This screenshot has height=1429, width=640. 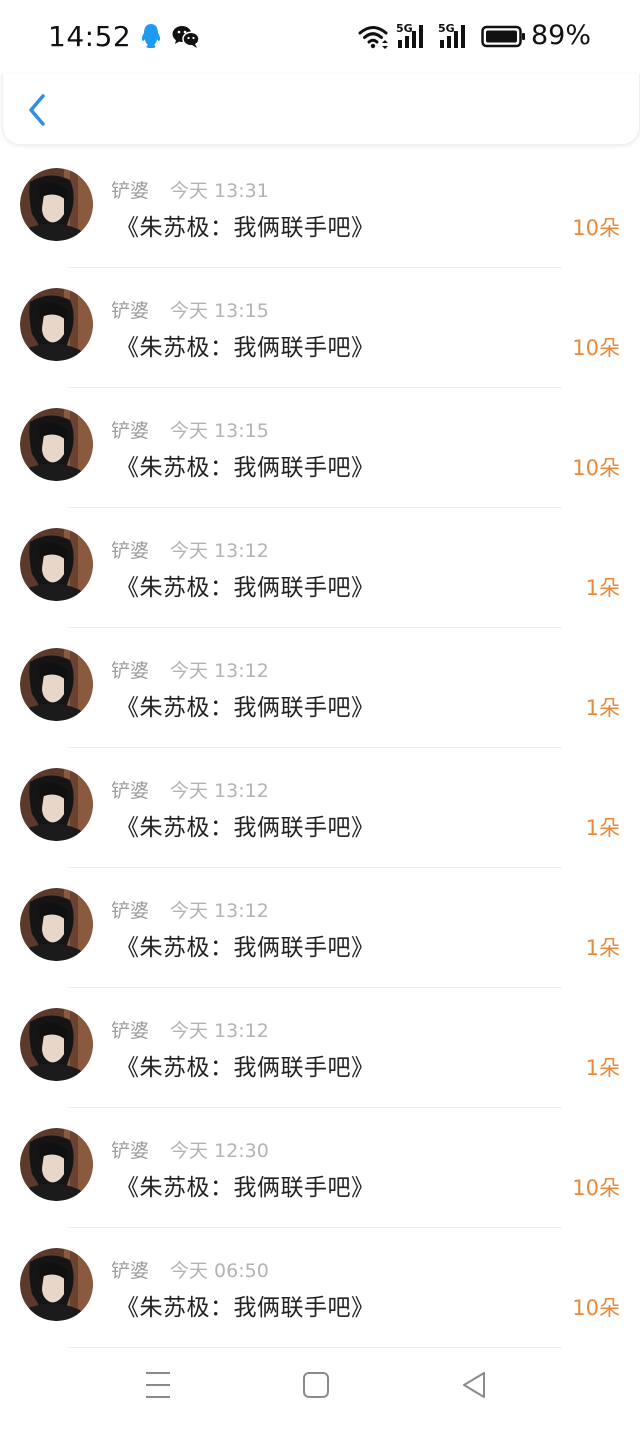 What do you see at coordinates (219, 191) in the screenshot?
I see `send-time: 今天 13:31` at bounding box center [219, 191].